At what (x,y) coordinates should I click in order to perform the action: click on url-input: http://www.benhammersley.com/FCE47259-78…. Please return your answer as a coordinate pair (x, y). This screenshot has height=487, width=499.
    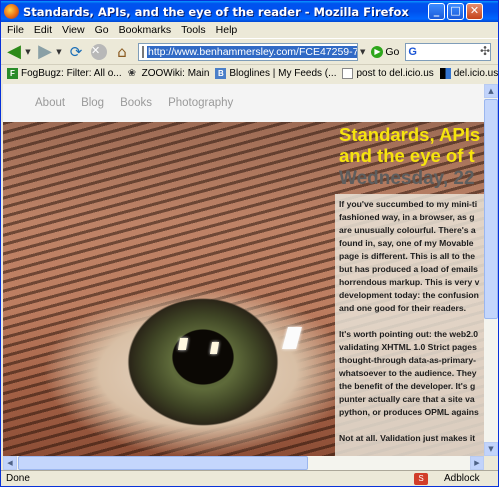
    Looking at the image, I should click on (248, 51).